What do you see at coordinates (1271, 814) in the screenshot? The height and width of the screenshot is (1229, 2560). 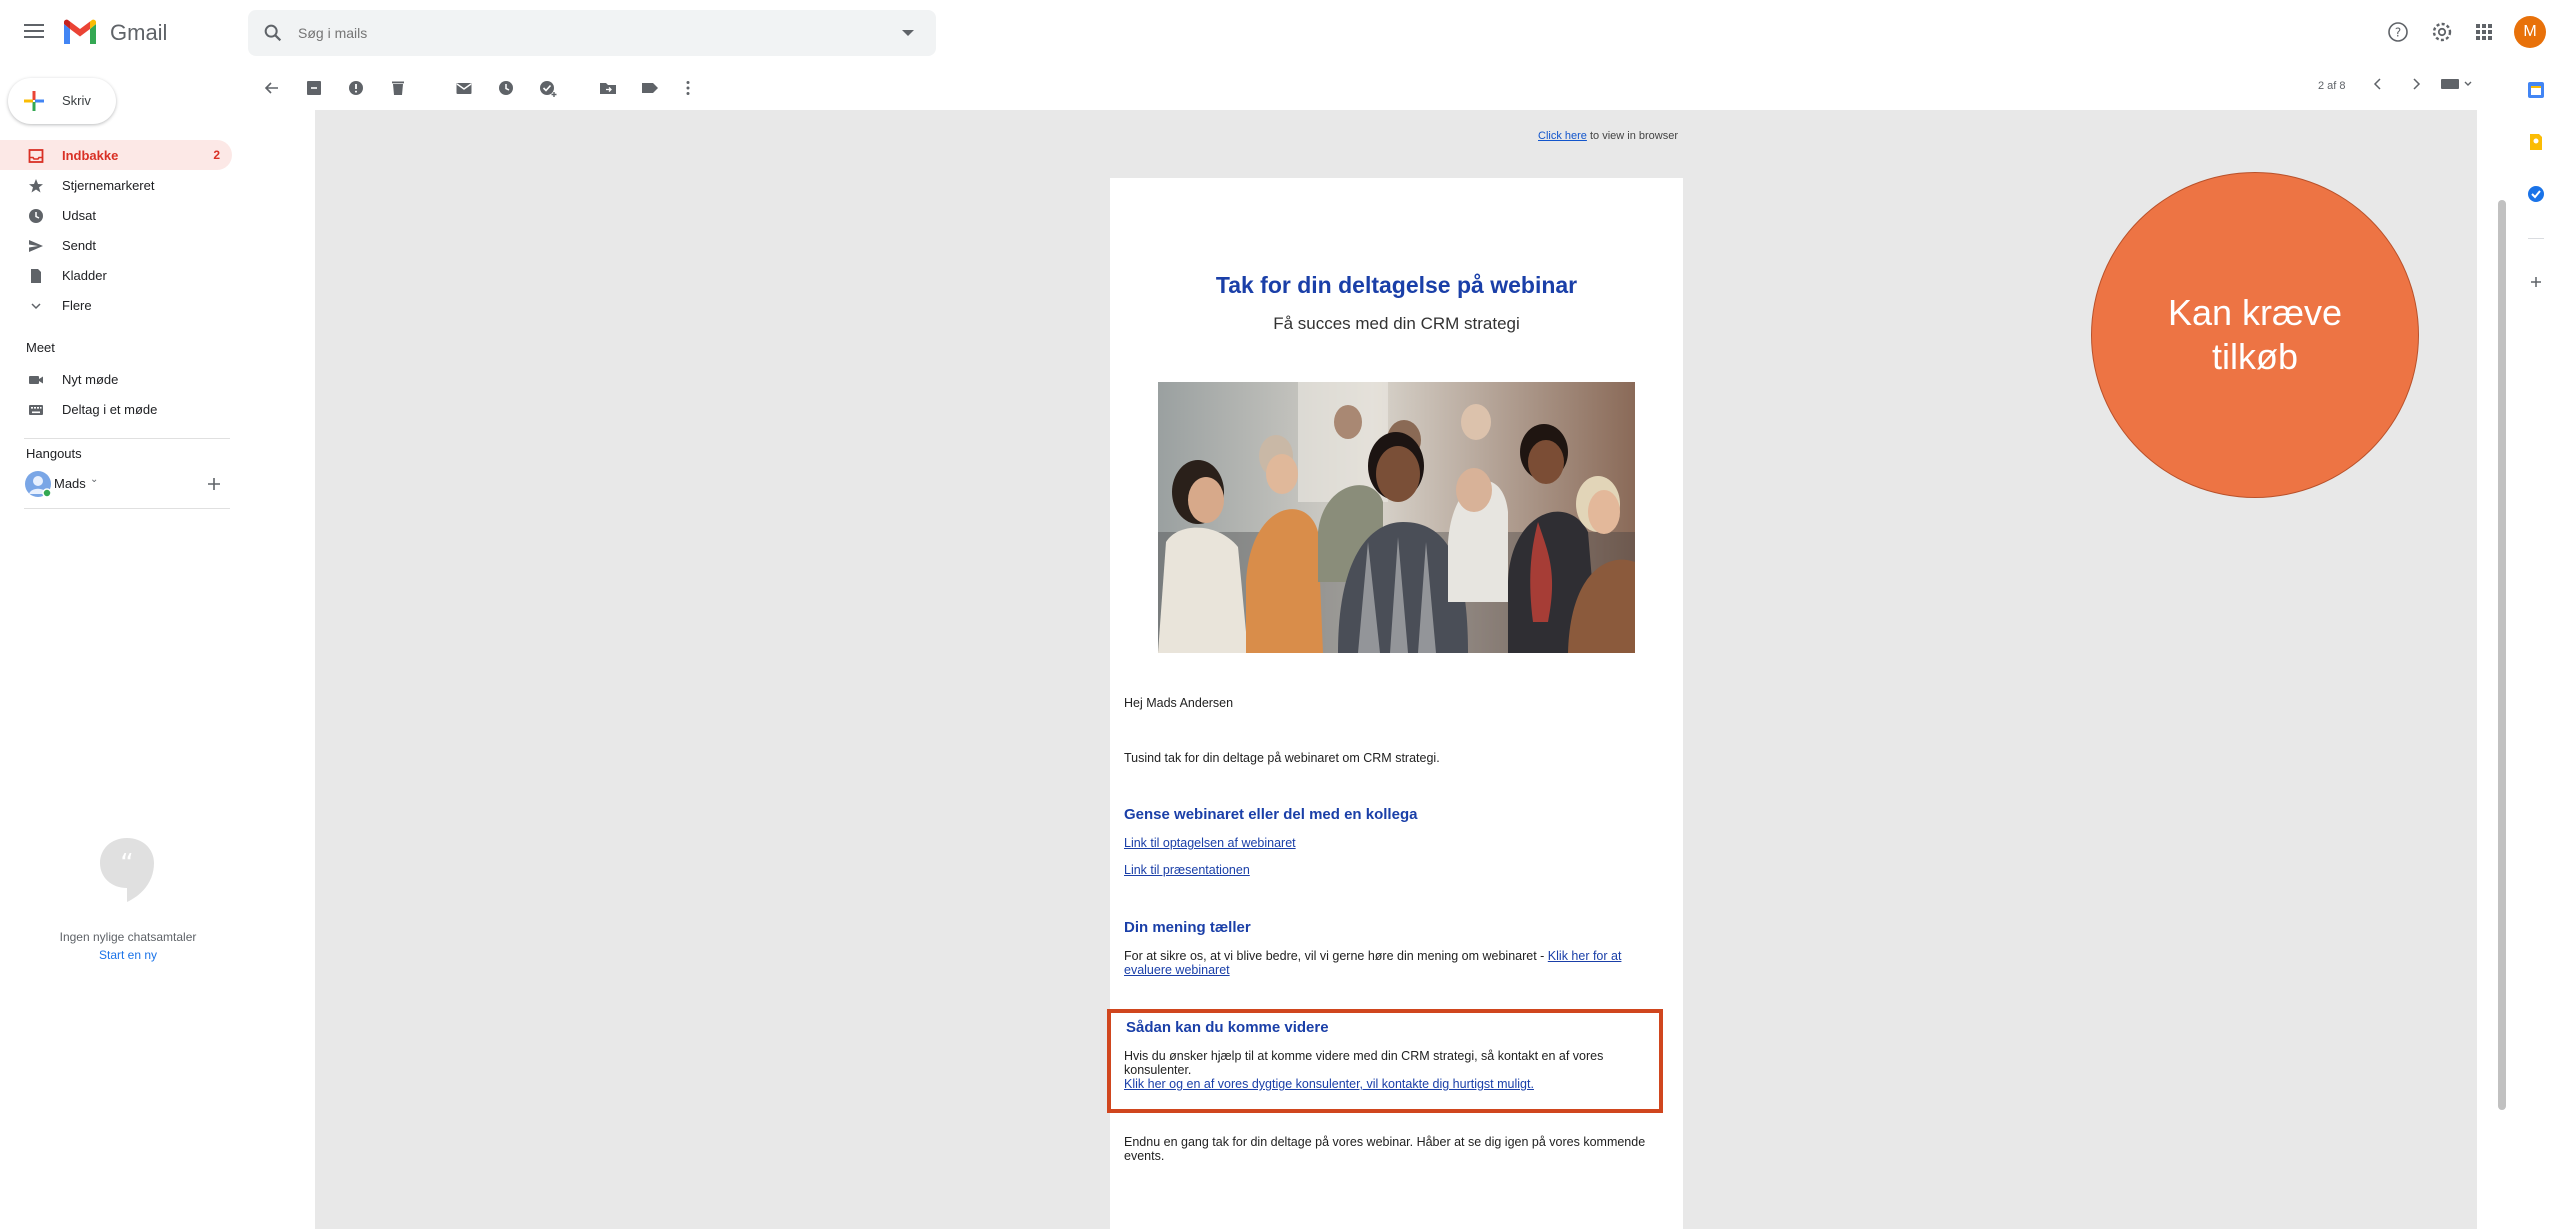 I see `section-heading-rewatch: Gense webinaret eller del med en kollega` at bounding box center [1271, 814].